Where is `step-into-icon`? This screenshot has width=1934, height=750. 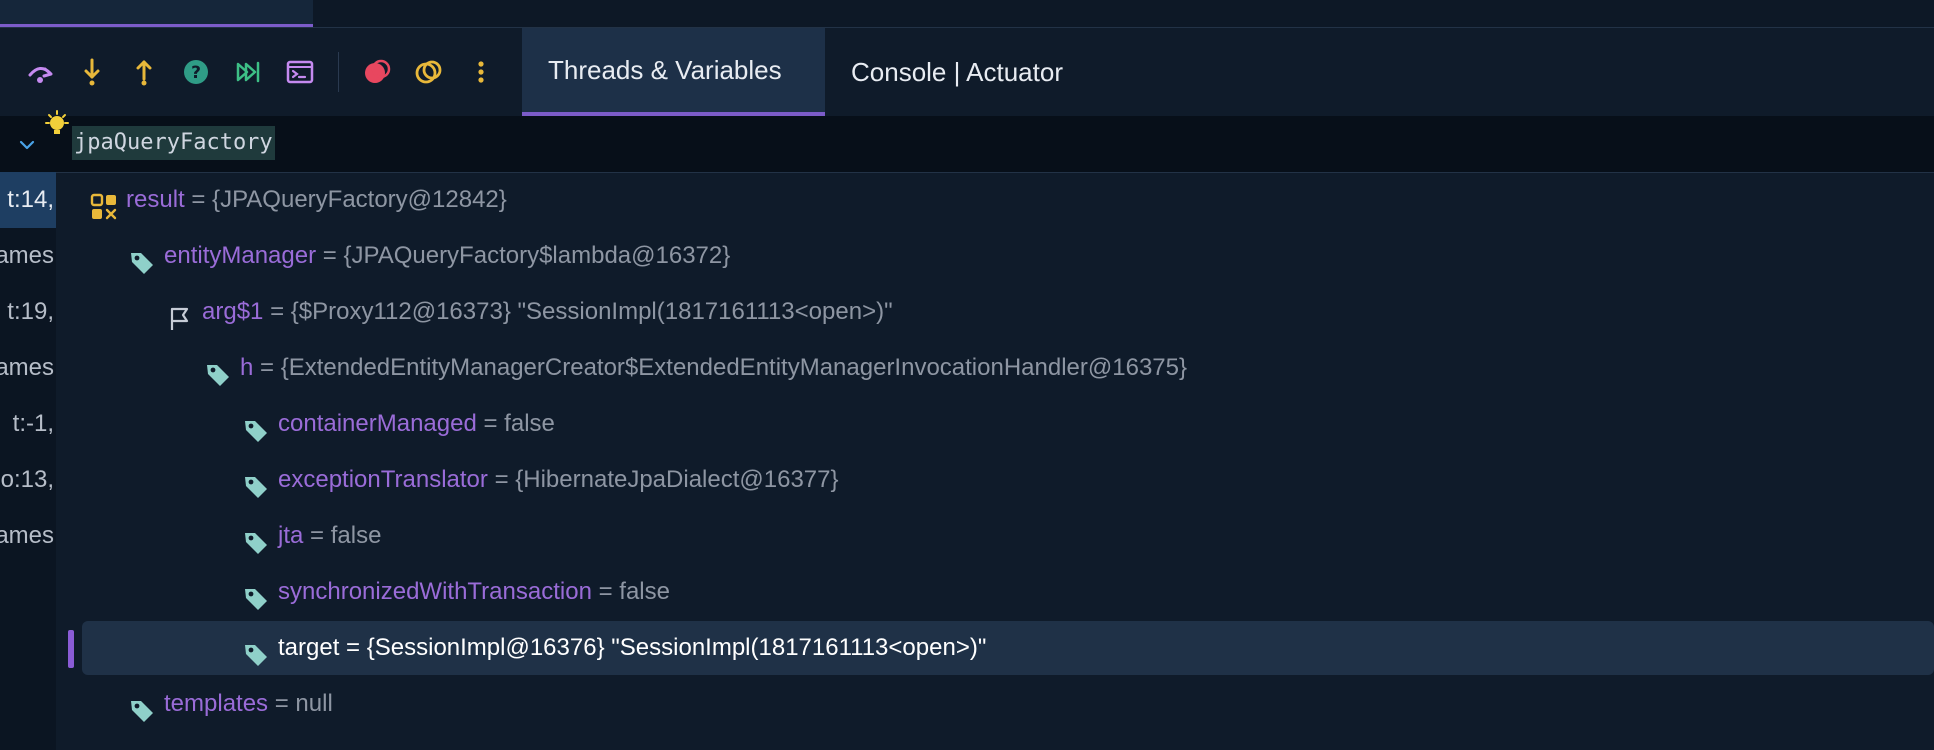 step-into-icon is located at coordinates (92, 72).